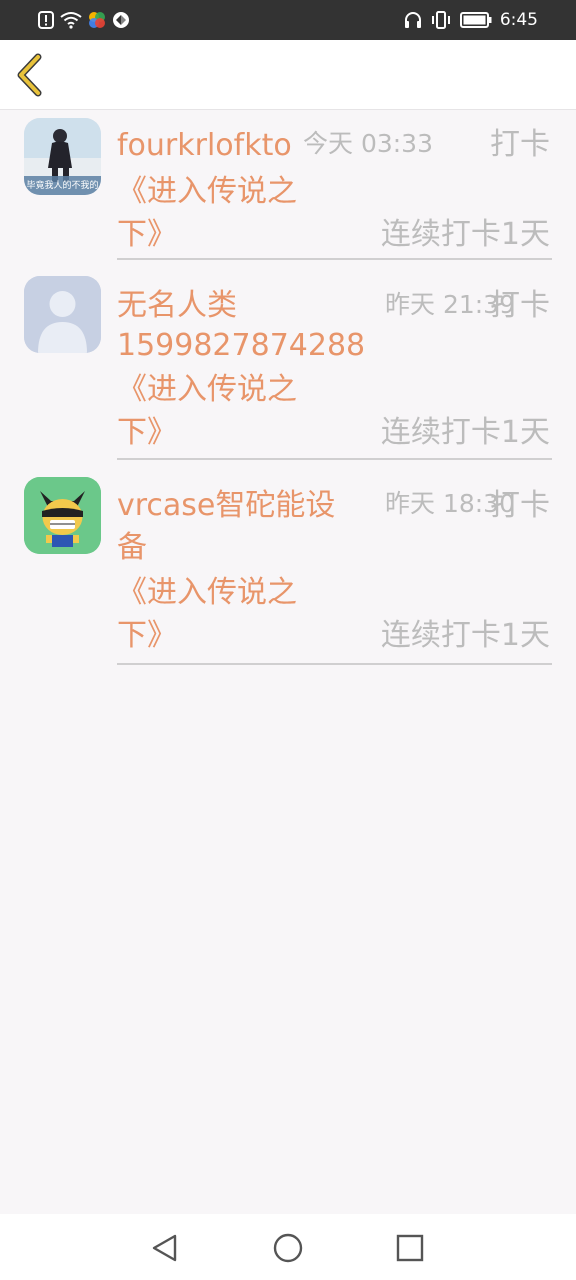 This screenshot has height=1280, width=576. Describe the element at coordinates (475, 20) in the screenshot. I see `battery-icon` at that location.